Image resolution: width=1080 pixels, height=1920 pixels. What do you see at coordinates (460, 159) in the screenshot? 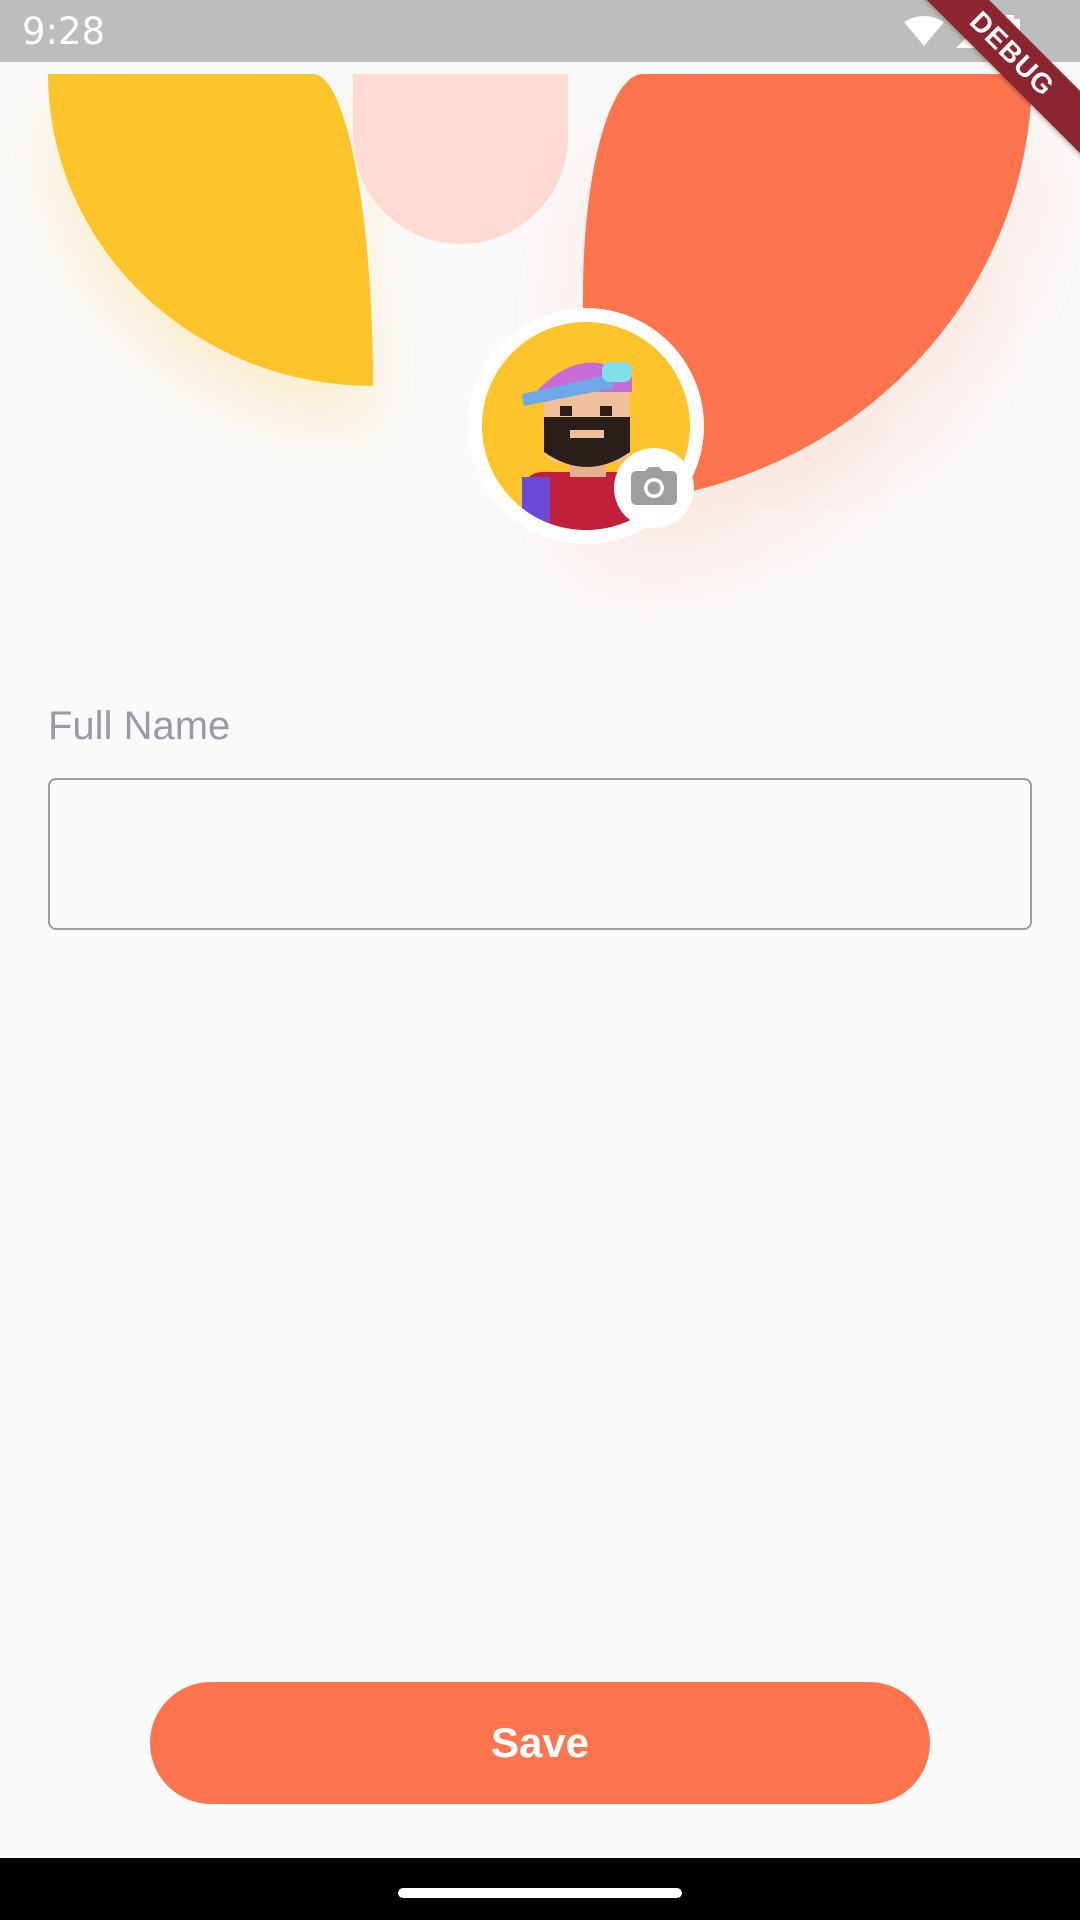
I see `pink-shape` at bounding box center [460, 159].